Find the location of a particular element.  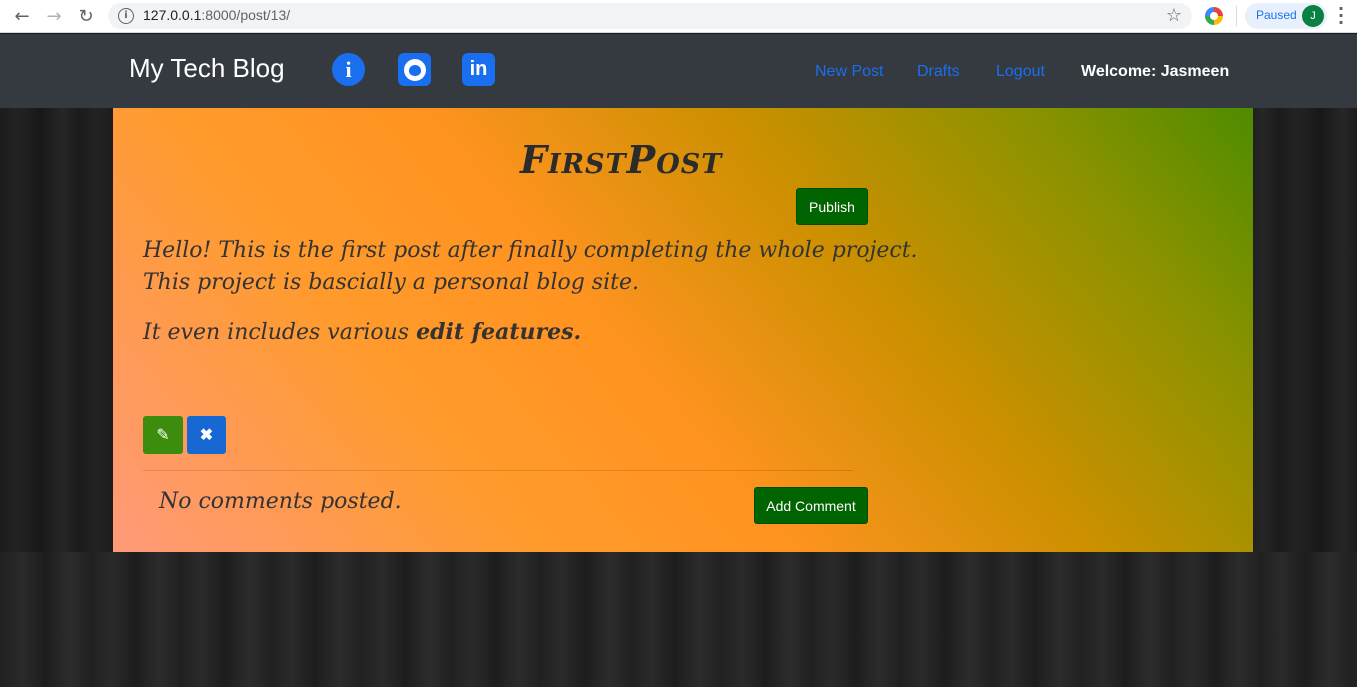

publish-button: Publish is located at coordinates (832, 206).